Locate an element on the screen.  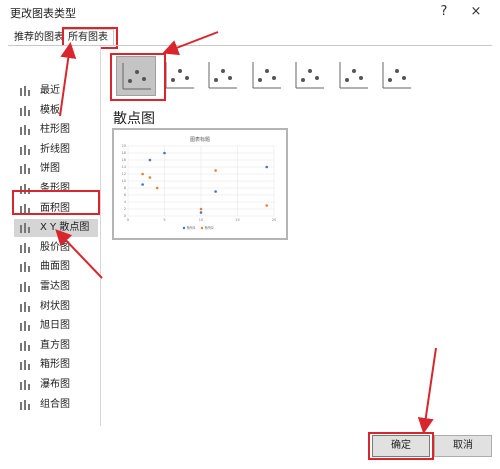
arrow-to-tab is located at coordinates (68, 79).